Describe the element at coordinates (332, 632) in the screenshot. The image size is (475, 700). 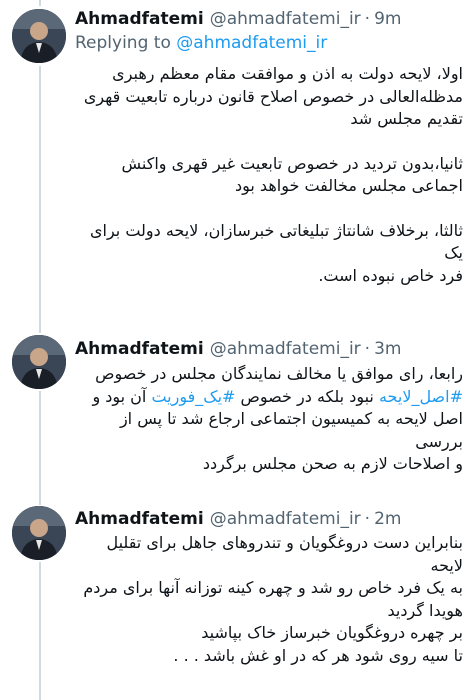
I see `text-line: بر چهره دروغگویان خبرساز خاک بپاشید` at that location.